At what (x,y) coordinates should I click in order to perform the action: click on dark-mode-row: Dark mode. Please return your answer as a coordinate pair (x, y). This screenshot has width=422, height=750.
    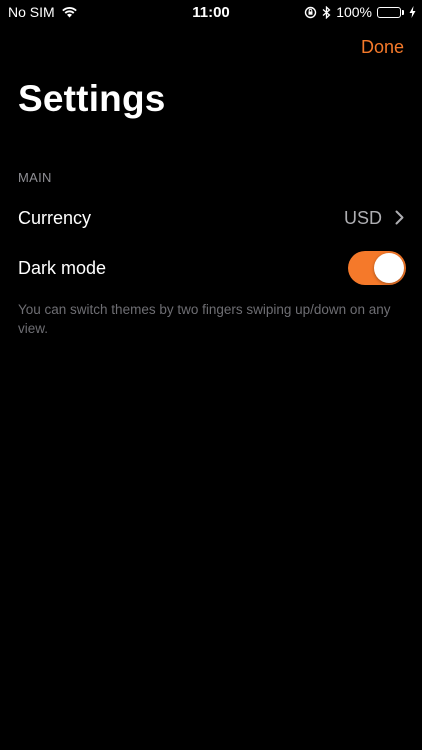
    Looking at the image, I should click on (211, 268).